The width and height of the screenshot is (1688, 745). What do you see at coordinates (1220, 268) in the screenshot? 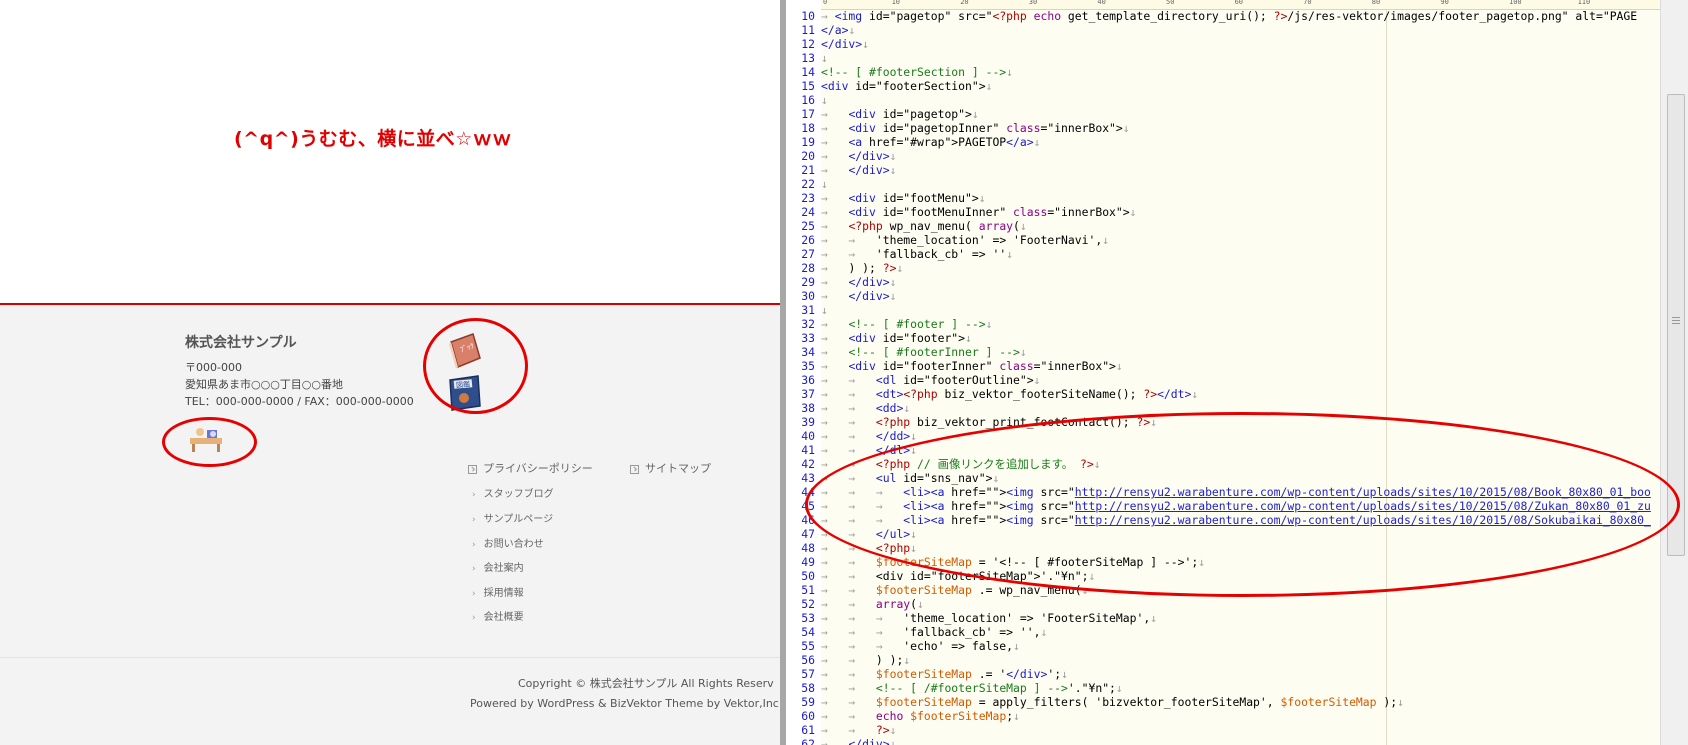
I see `code-line: 28 → ) ); ?>↓` at bounding box center [1220, 268].